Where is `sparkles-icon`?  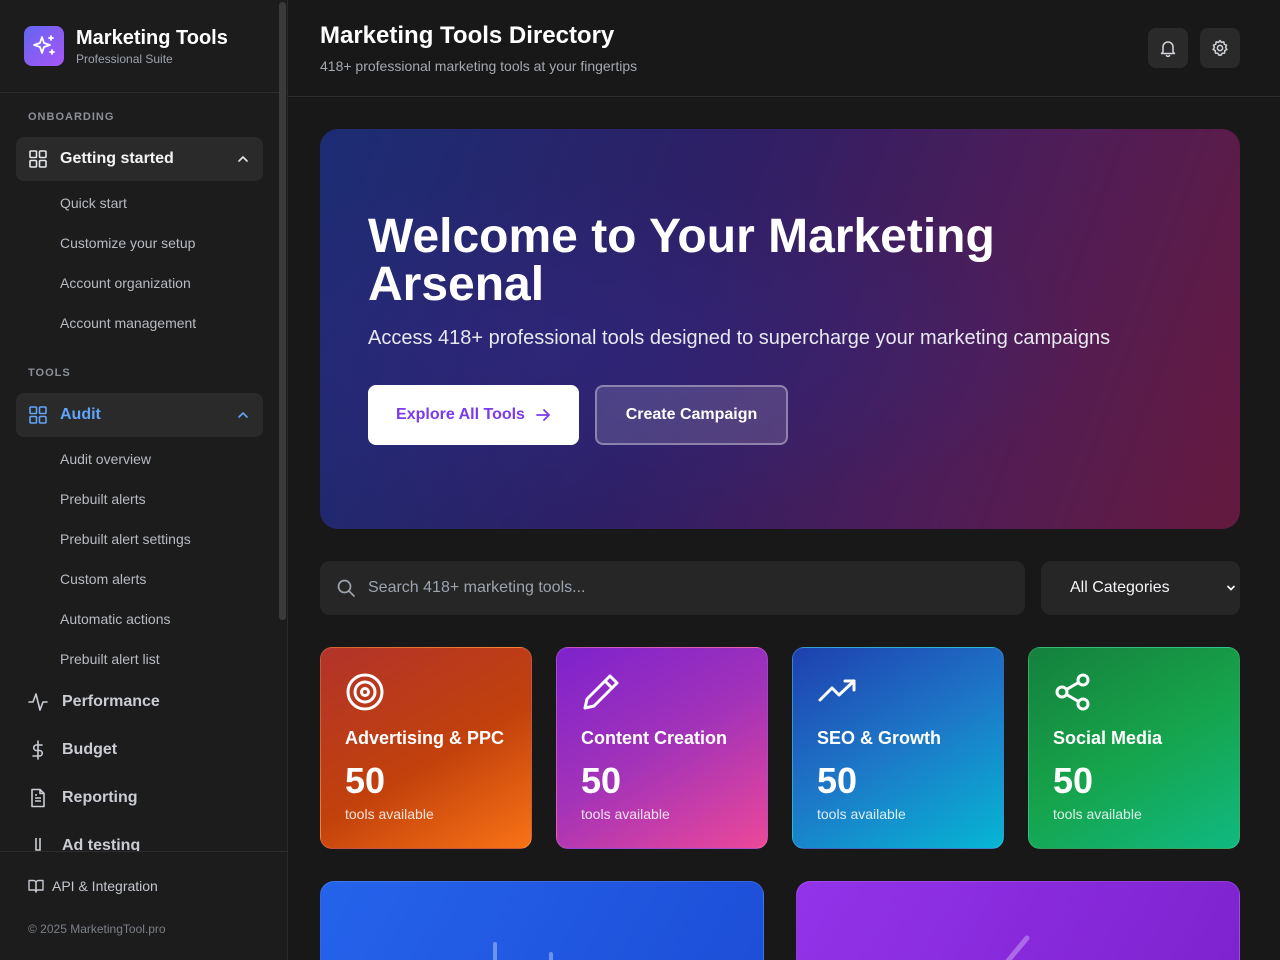 sparkles-icon is located at coordinates (44, 46).